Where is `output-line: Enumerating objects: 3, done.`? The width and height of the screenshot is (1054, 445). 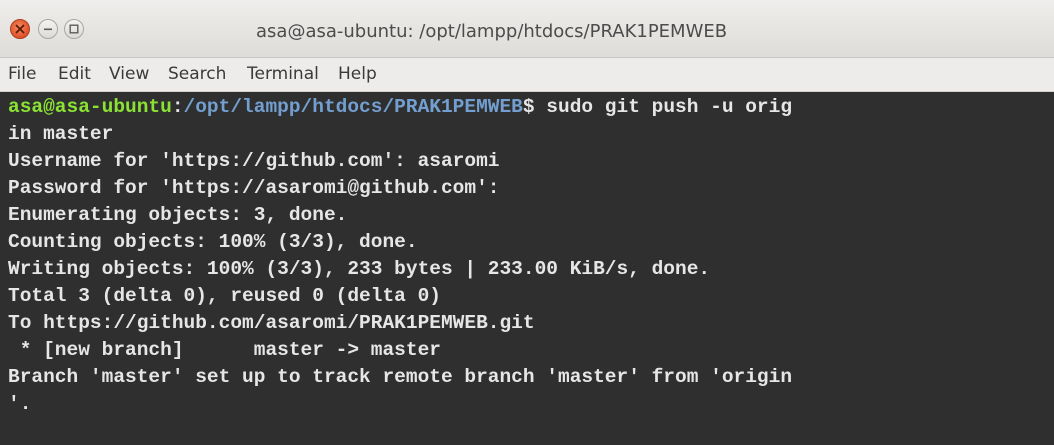 output-line: Enumerating objects: 3, done. is located at coordinates (178, 215).